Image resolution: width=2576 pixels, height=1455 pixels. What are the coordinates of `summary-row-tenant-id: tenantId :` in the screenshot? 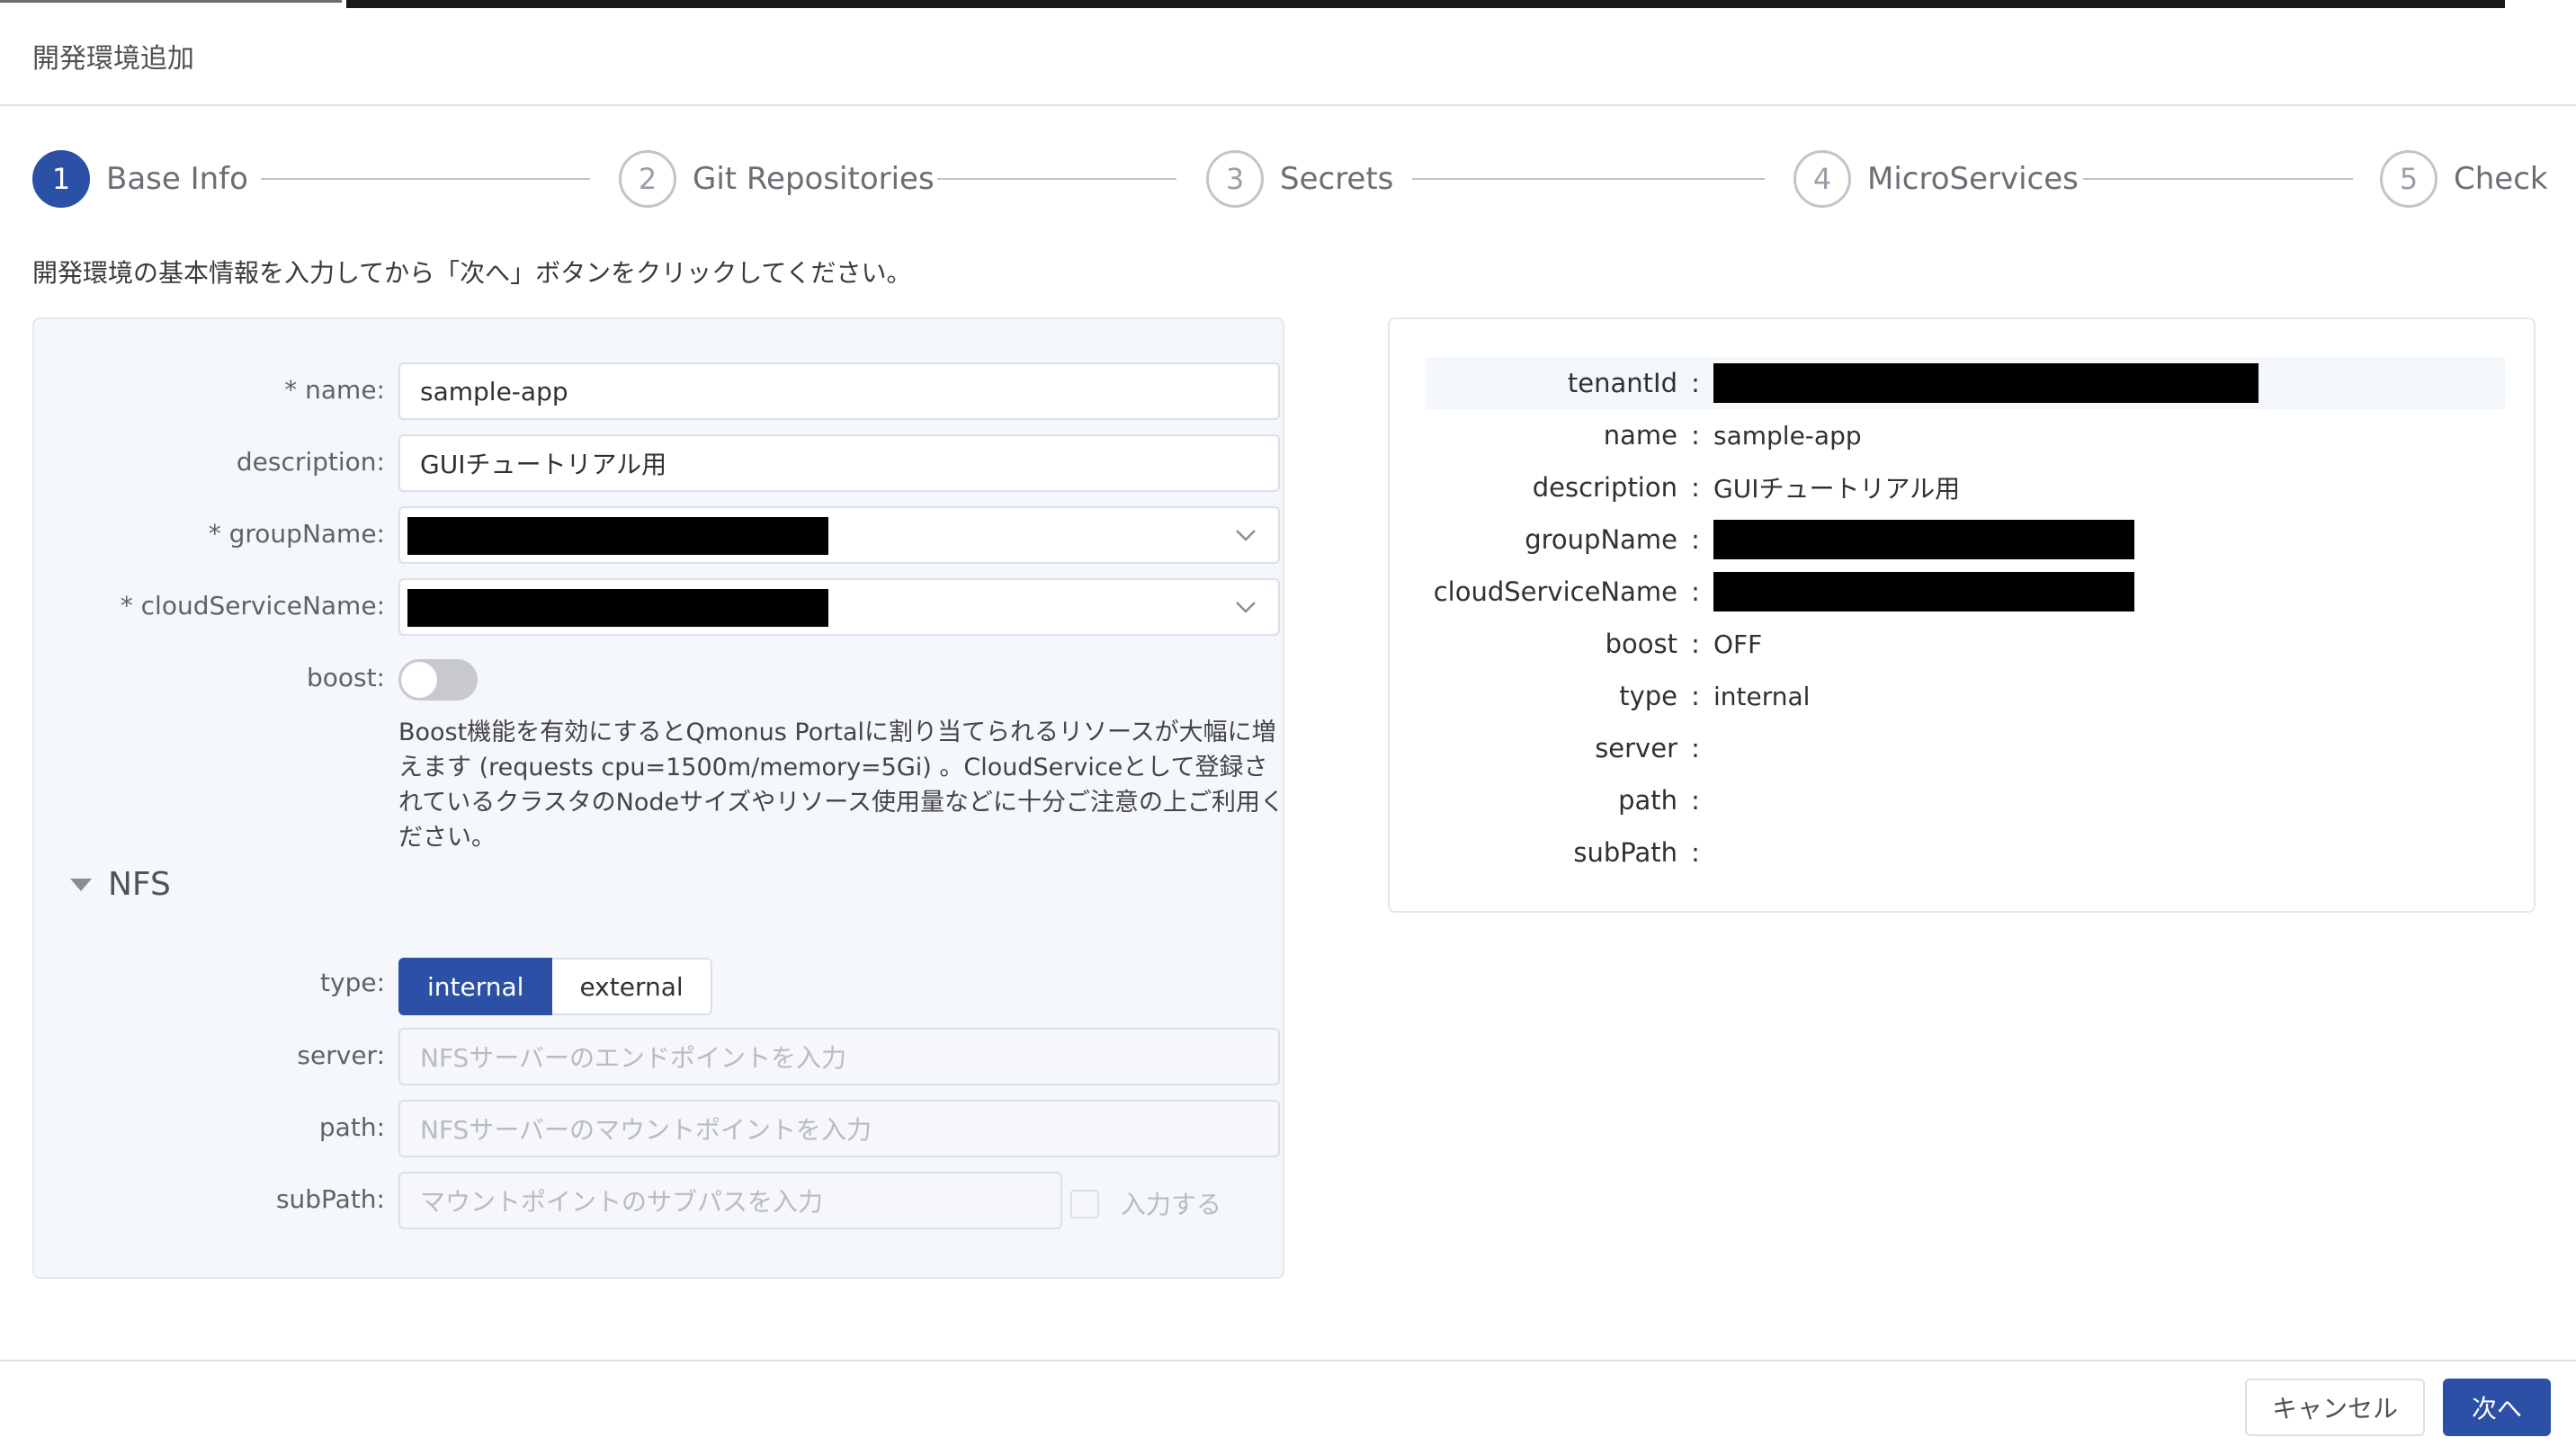 It's located at (1965, 383).